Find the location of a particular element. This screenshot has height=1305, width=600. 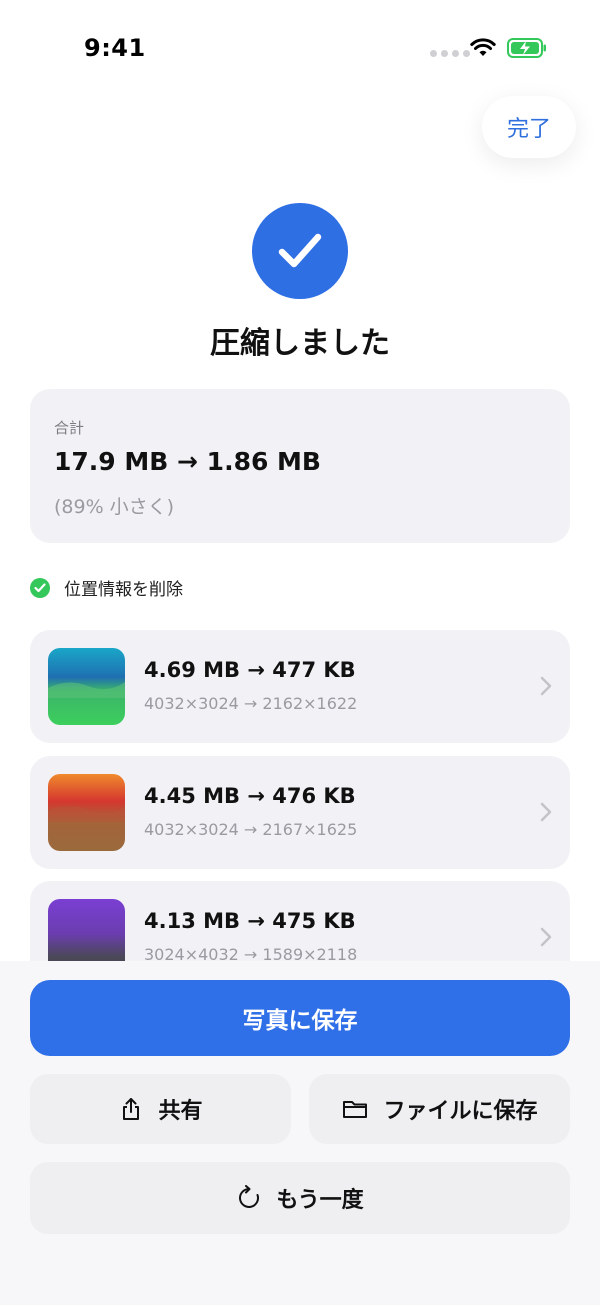

checkmark-icon is located at coordinates (300, 250).